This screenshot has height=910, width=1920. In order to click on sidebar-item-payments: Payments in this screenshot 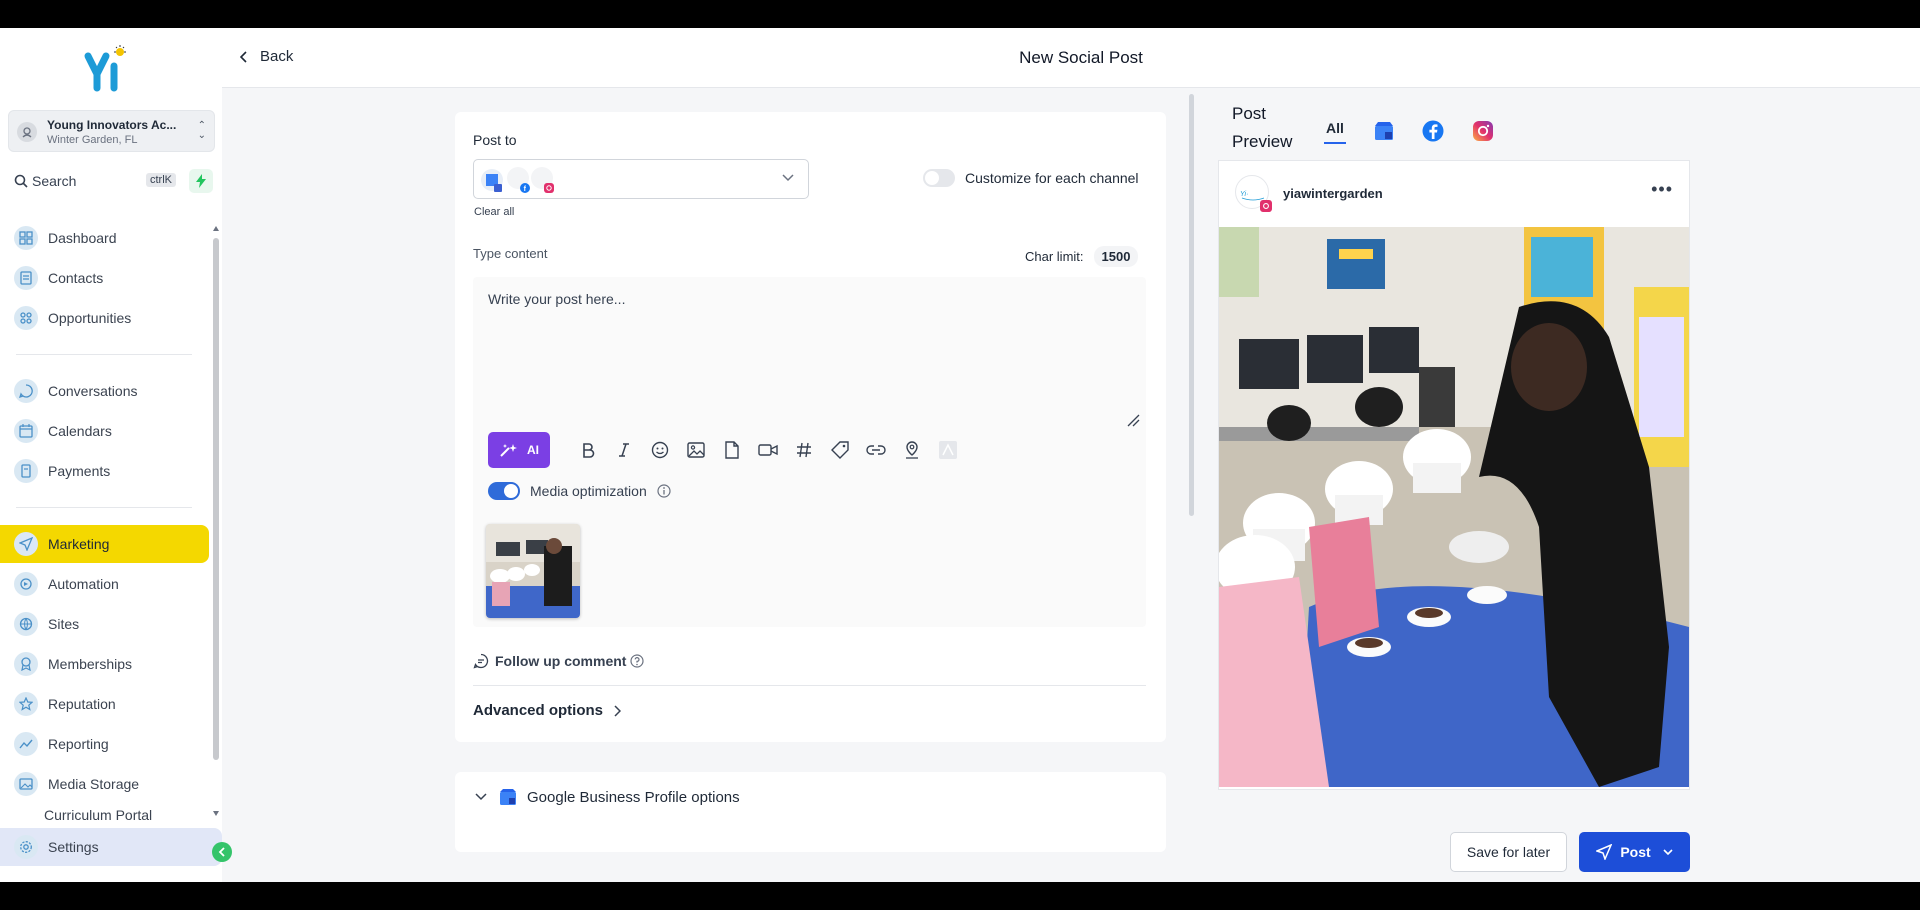, I will do `click(104, 471)`.